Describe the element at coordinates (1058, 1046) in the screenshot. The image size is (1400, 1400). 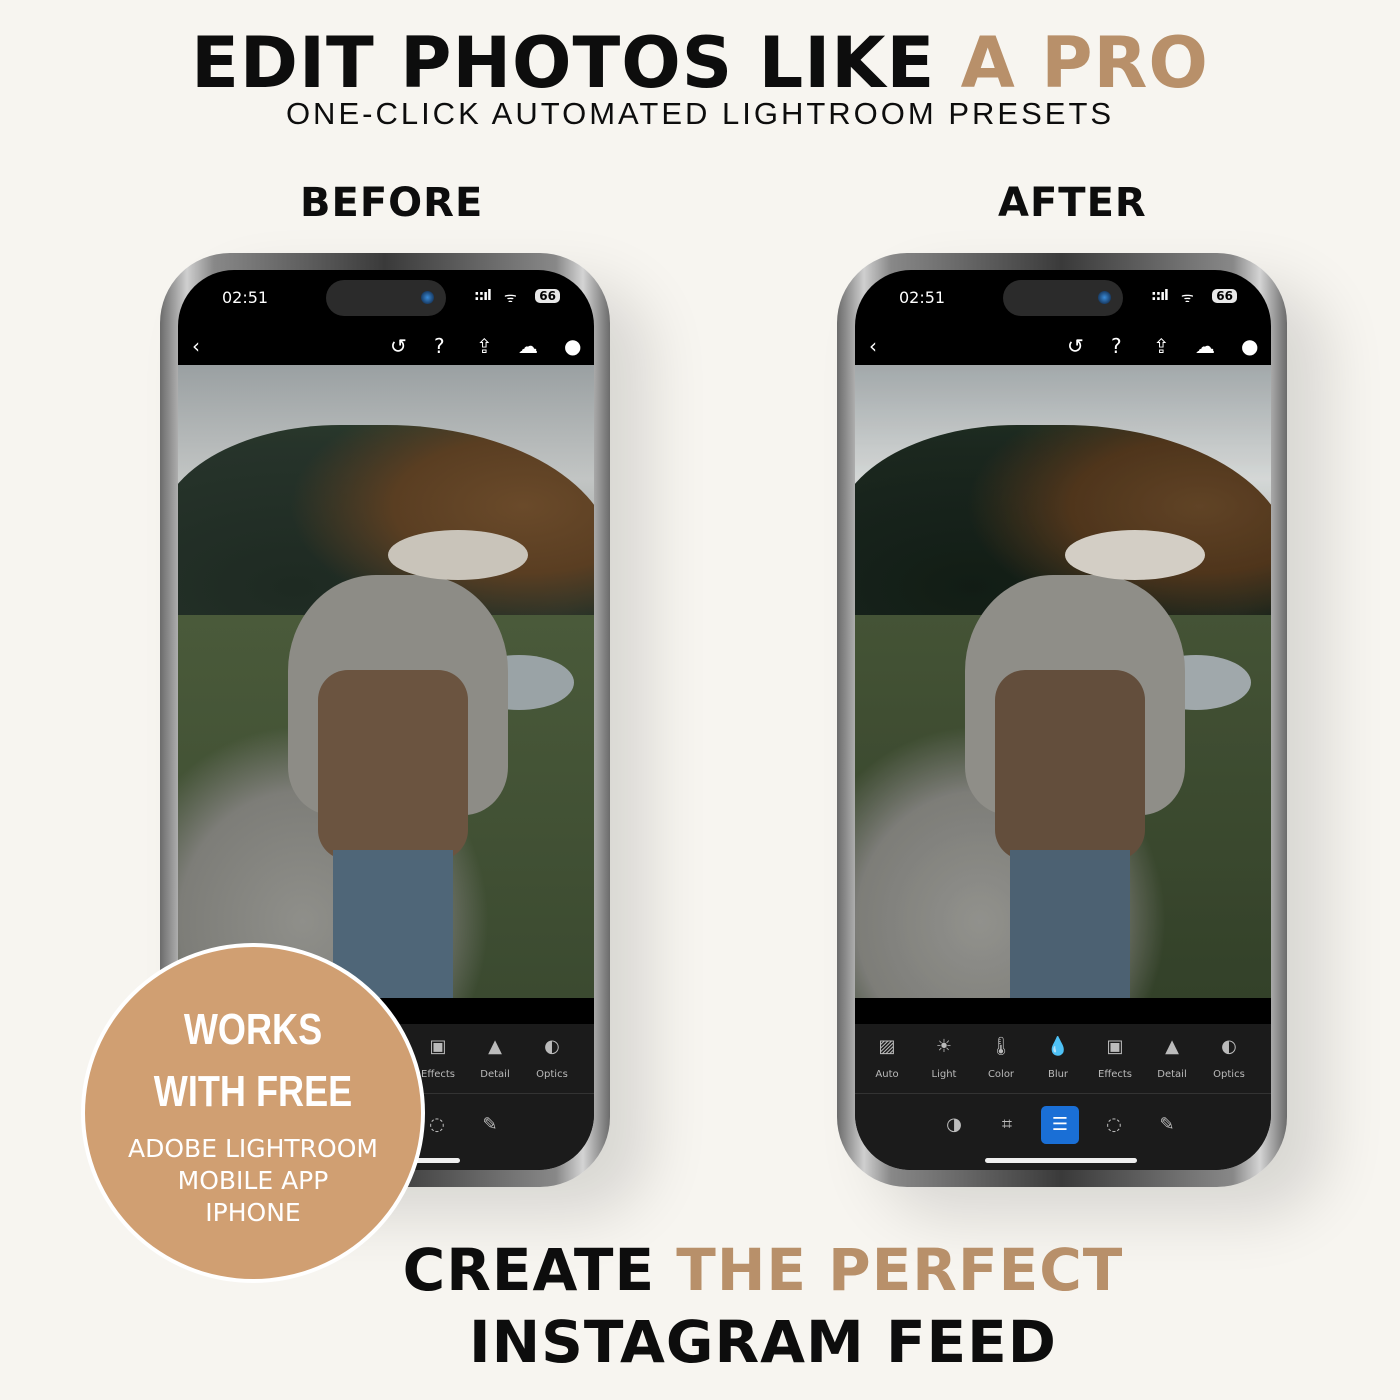
I see `blur-icon: 💧` at that location.